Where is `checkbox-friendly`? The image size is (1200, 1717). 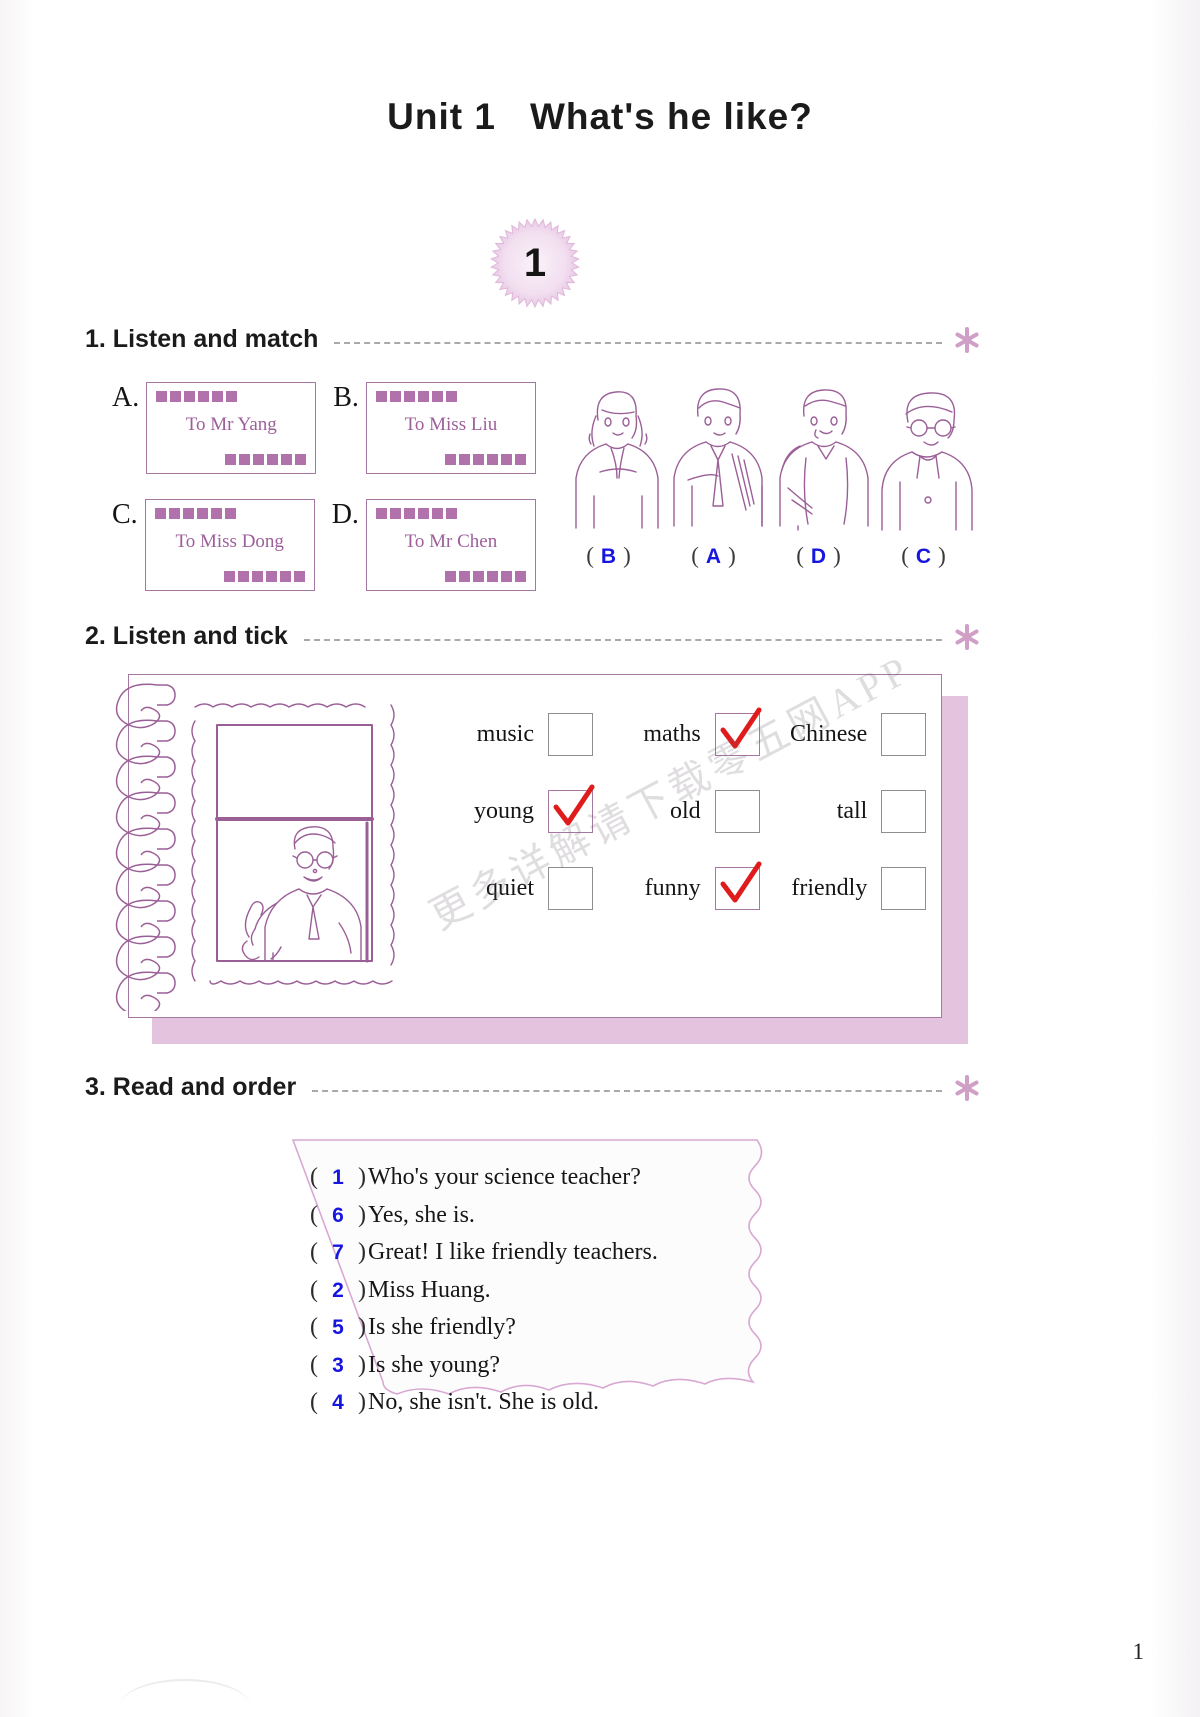 checkbox-friendly is located at coordinates (904, 888).